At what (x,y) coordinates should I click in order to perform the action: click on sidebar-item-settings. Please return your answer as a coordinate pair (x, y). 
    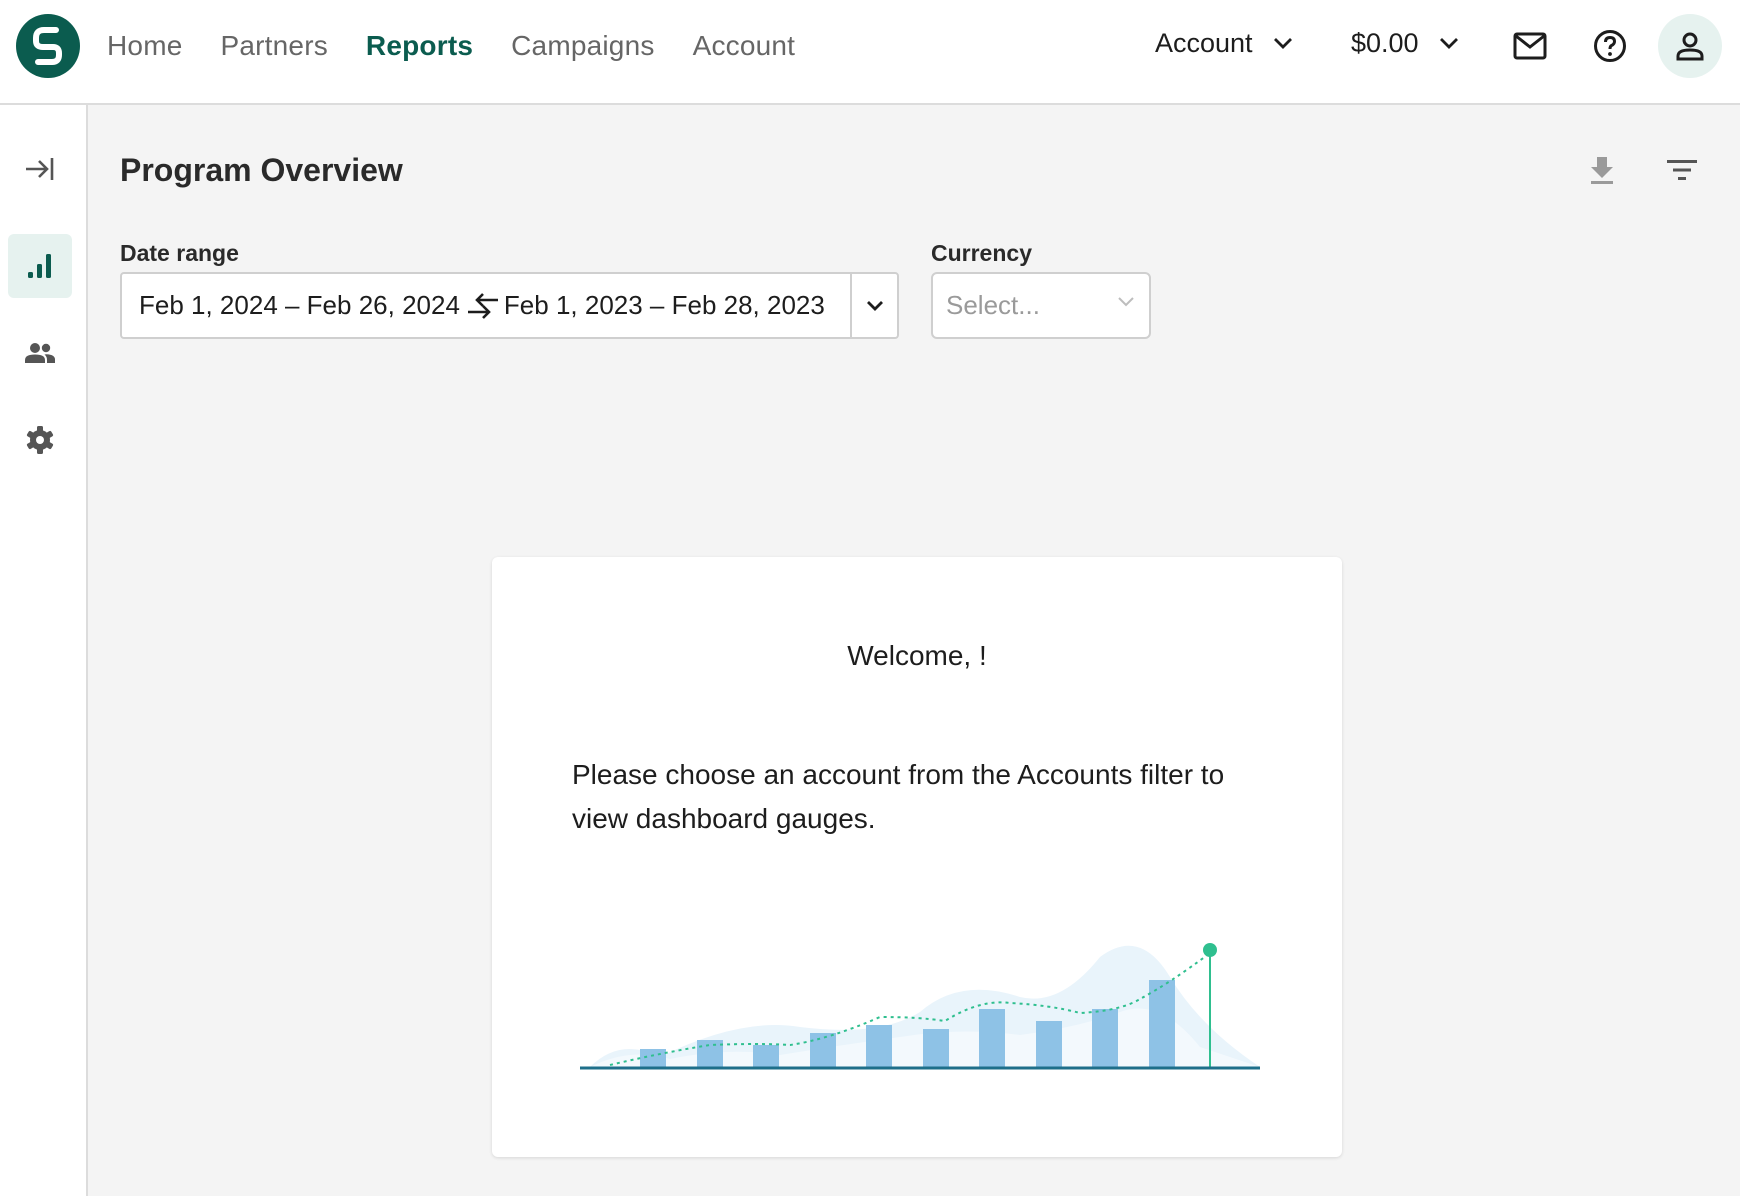
    Looking at the image, I should click on (40, 440).